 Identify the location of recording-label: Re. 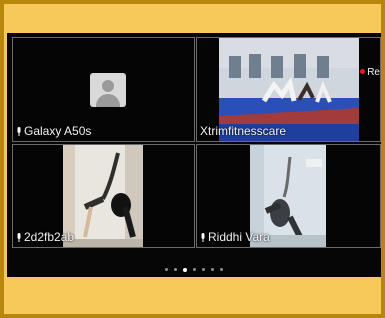
(373, 72).